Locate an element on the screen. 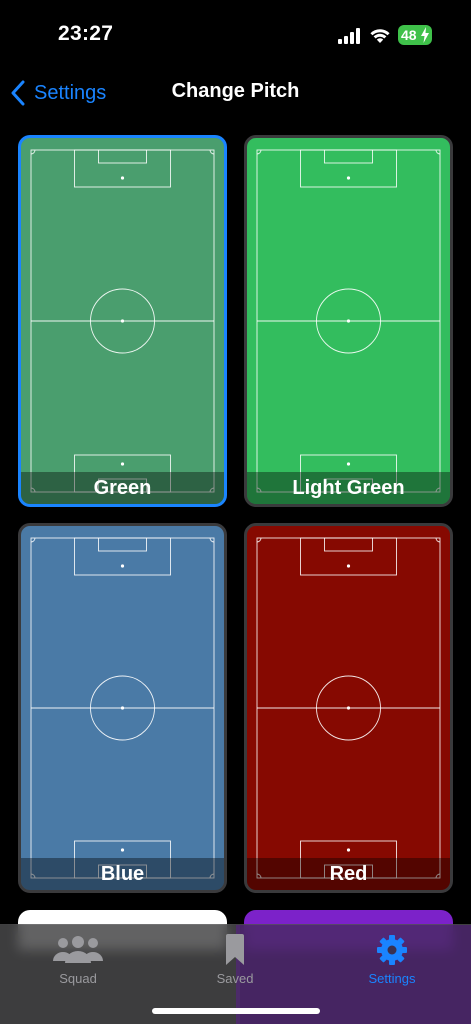  page-title: Change Pitch is located at coordinates (235, 91).